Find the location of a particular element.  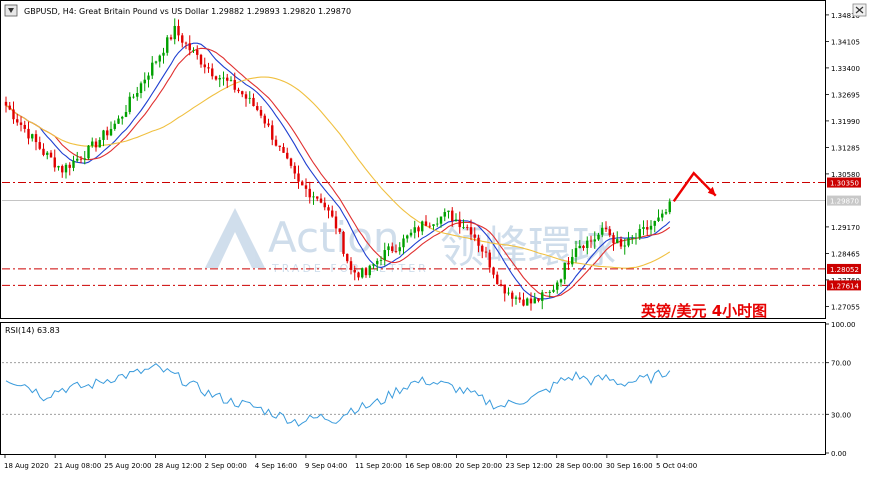

time-tick-label: 28 Sep 00:00 is located at coordinates (579, 466).